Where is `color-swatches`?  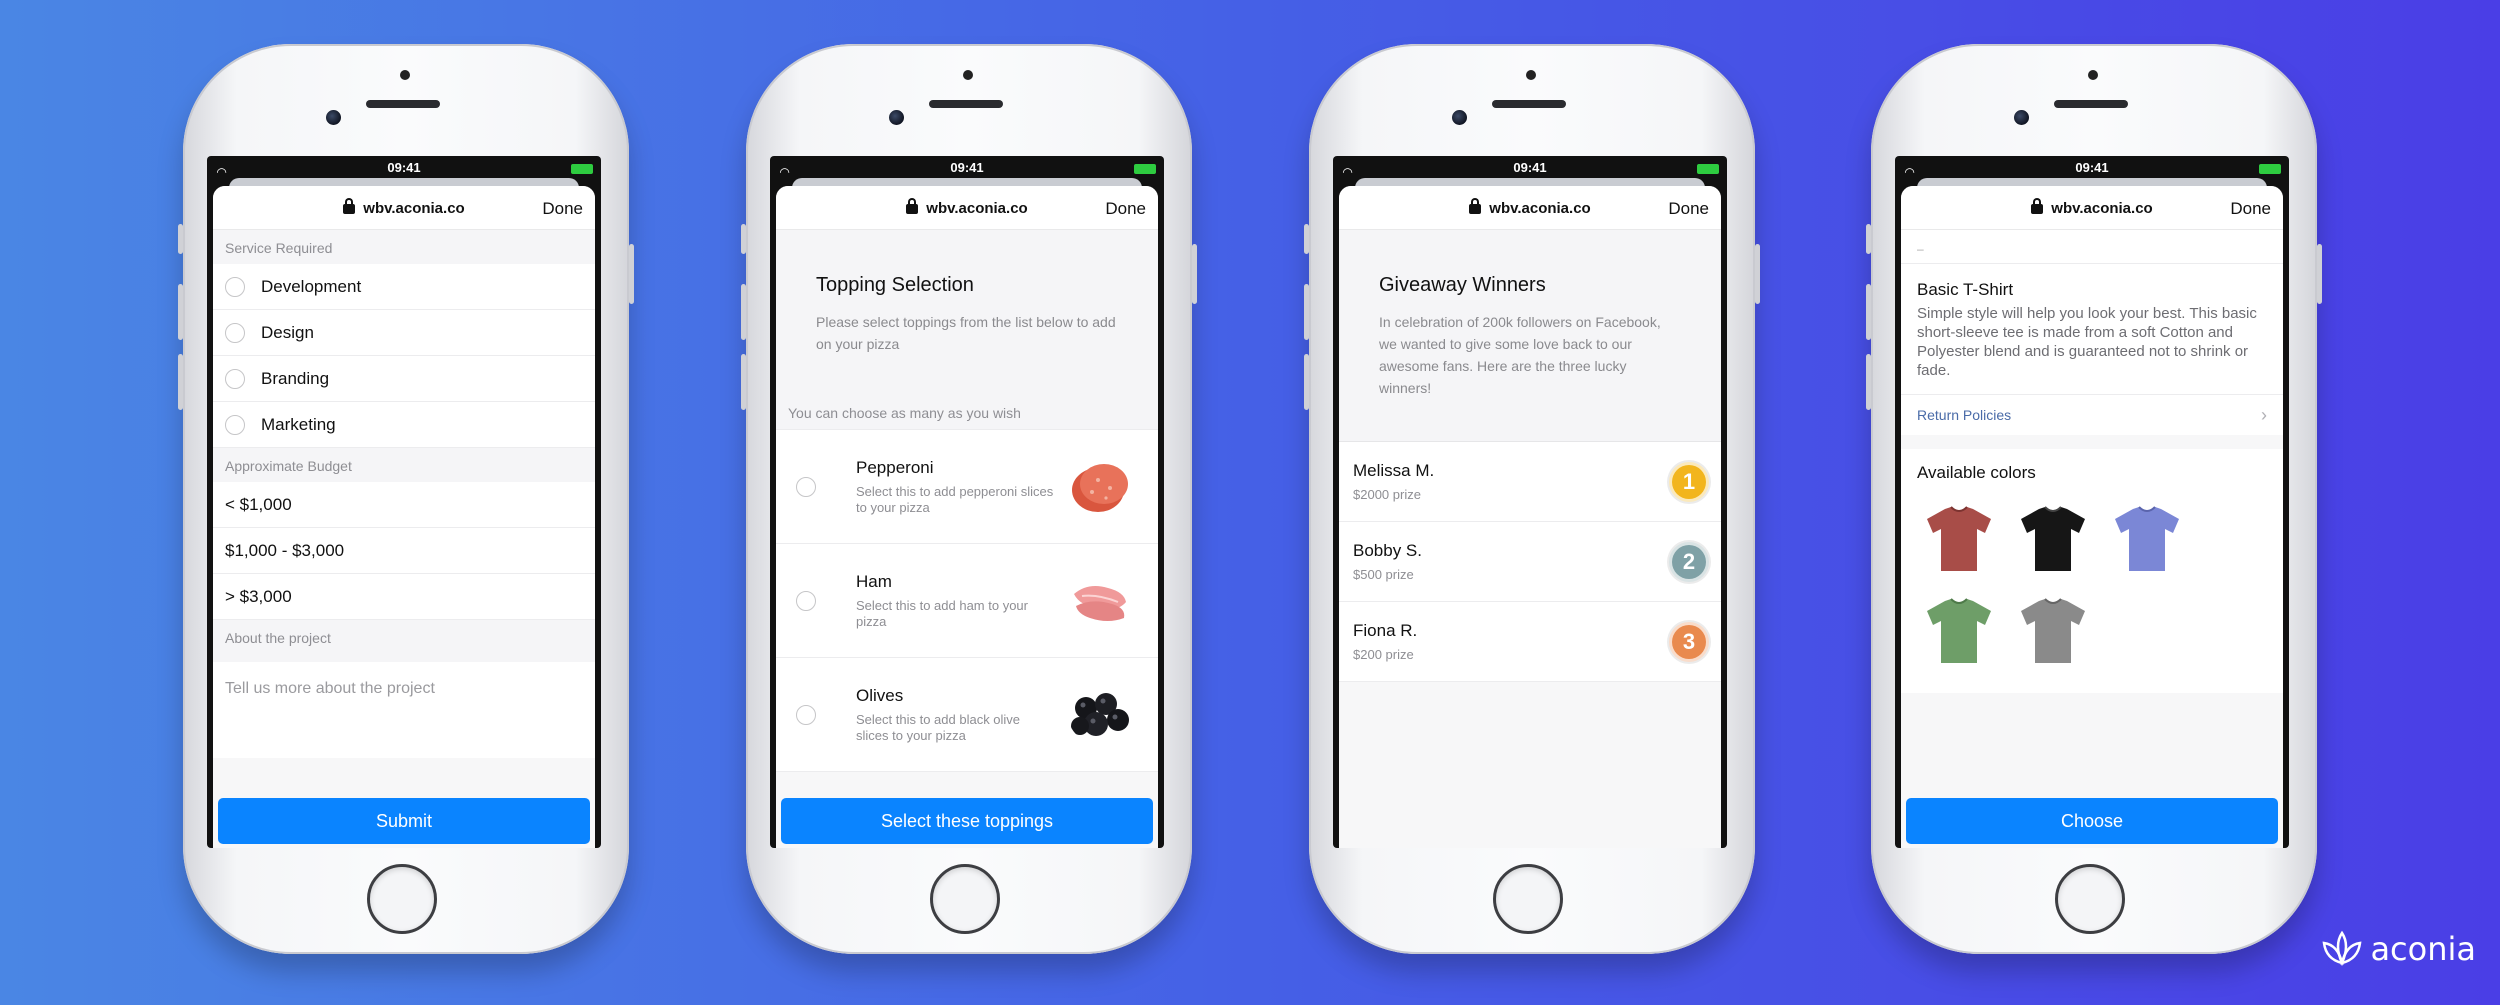
color-swatches is located at coordinates (2092, 585).